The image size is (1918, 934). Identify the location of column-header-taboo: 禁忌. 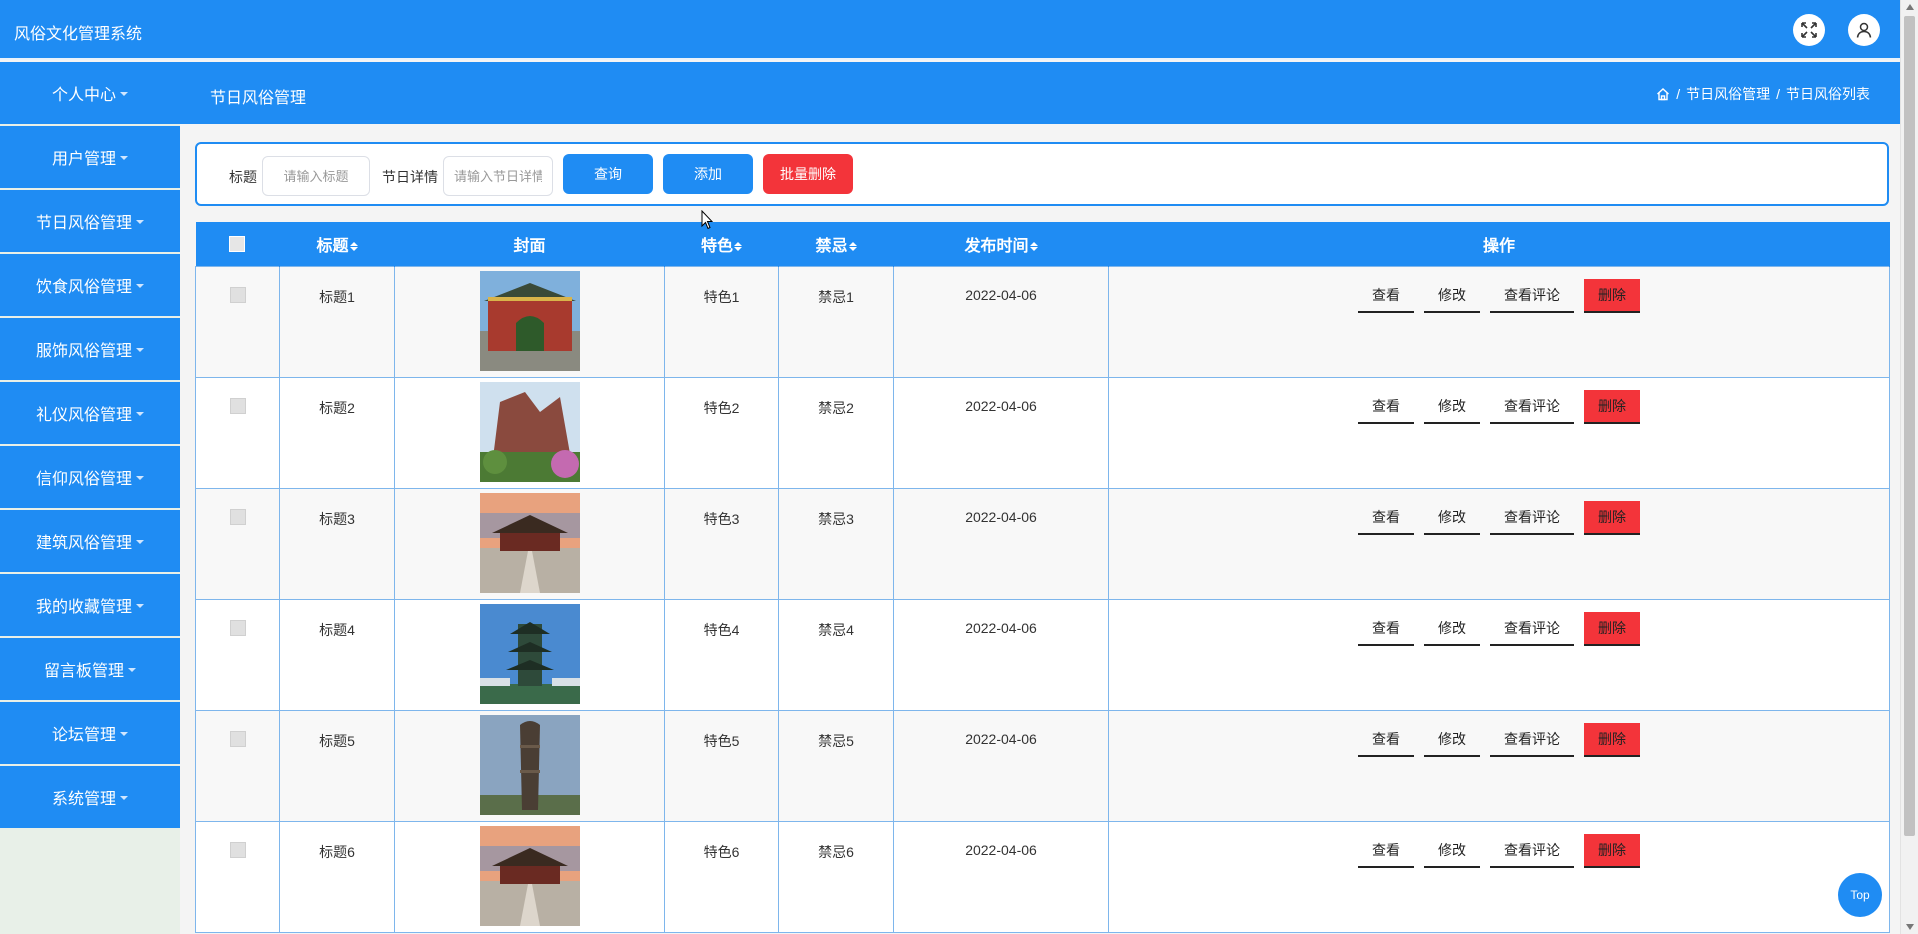
(836, 244).